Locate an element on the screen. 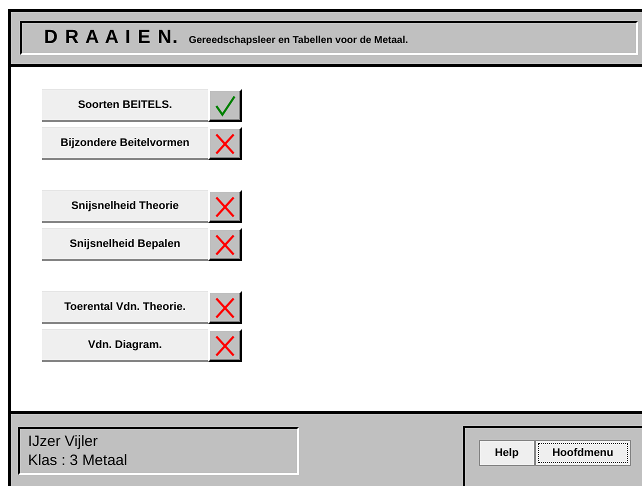 This screenshot has width=642, height=486. nav-button: Help is located at coordinates (506, 453).